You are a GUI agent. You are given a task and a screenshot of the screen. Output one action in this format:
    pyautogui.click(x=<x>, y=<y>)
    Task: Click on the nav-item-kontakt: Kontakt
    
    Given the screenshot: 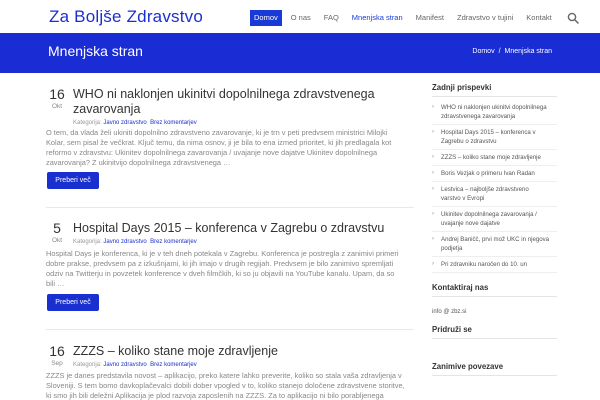 What is the action you would take?
    pyautogui.click(x=538, y=18)
    